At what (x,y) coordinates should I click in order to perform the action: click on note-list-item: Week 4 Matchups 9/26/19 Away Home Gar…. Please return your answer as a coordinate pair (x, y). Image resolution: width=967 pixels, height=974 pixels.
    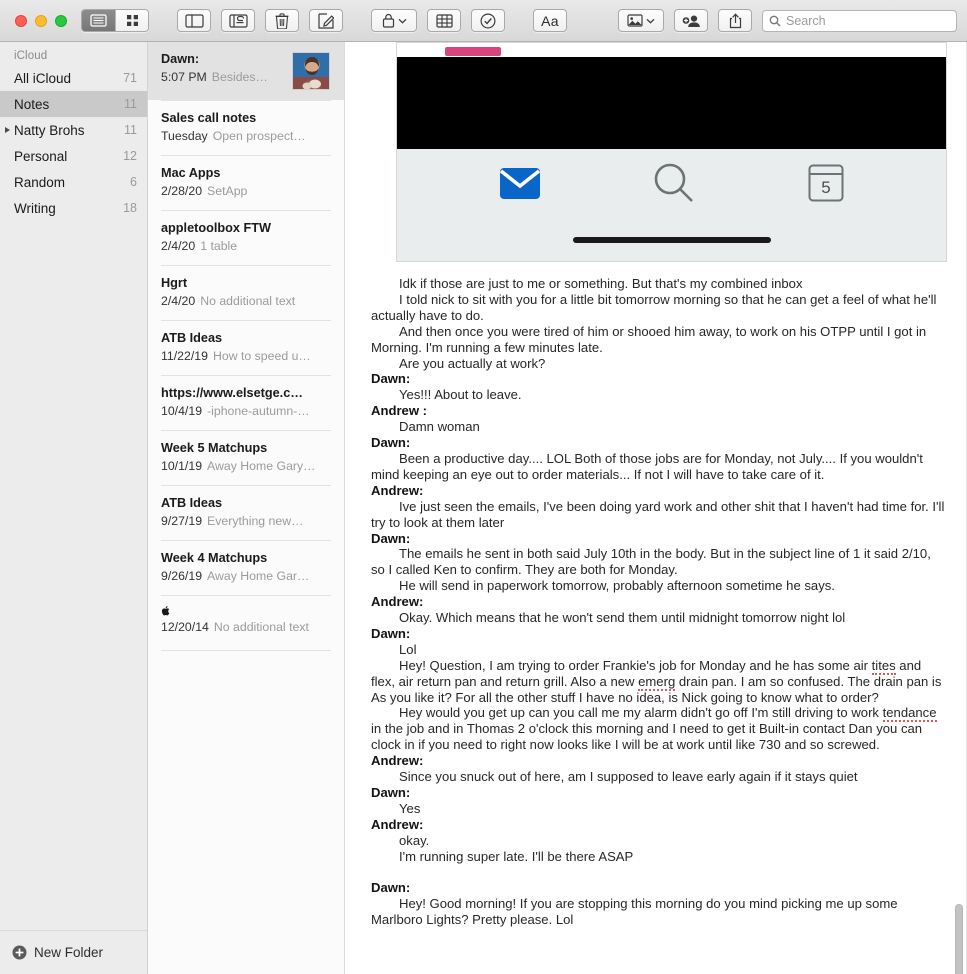
    Looking at the image, I should click on (246, 568).